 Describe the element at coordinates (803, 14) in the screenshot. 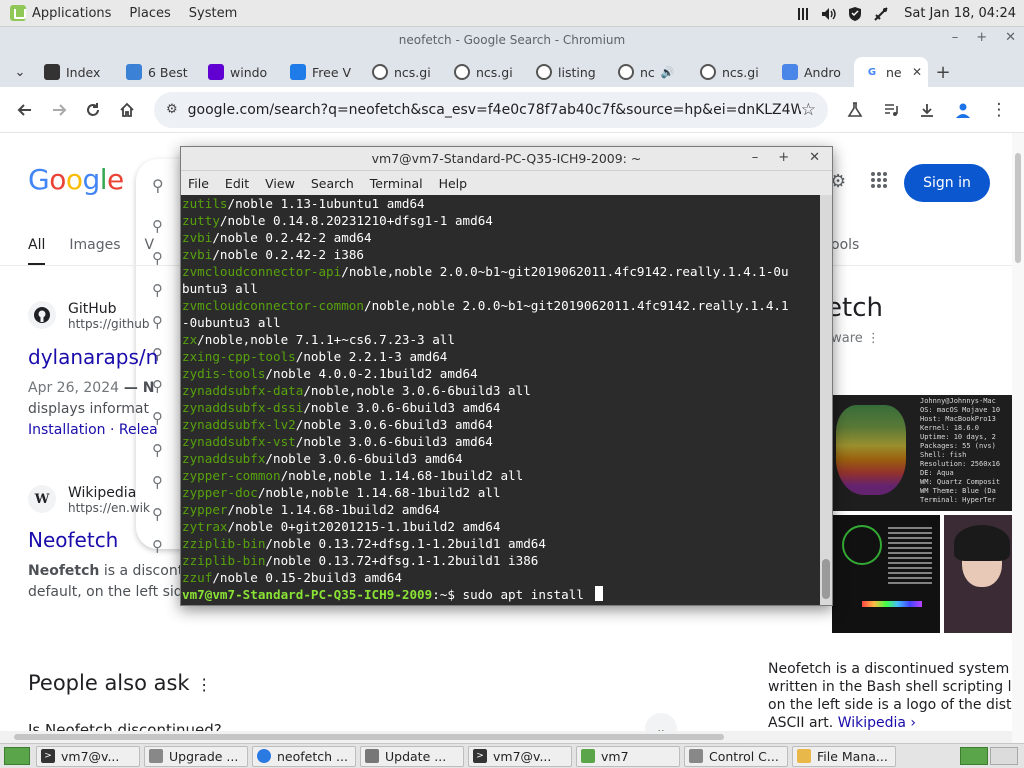

I see `sliders-icon` at that location.